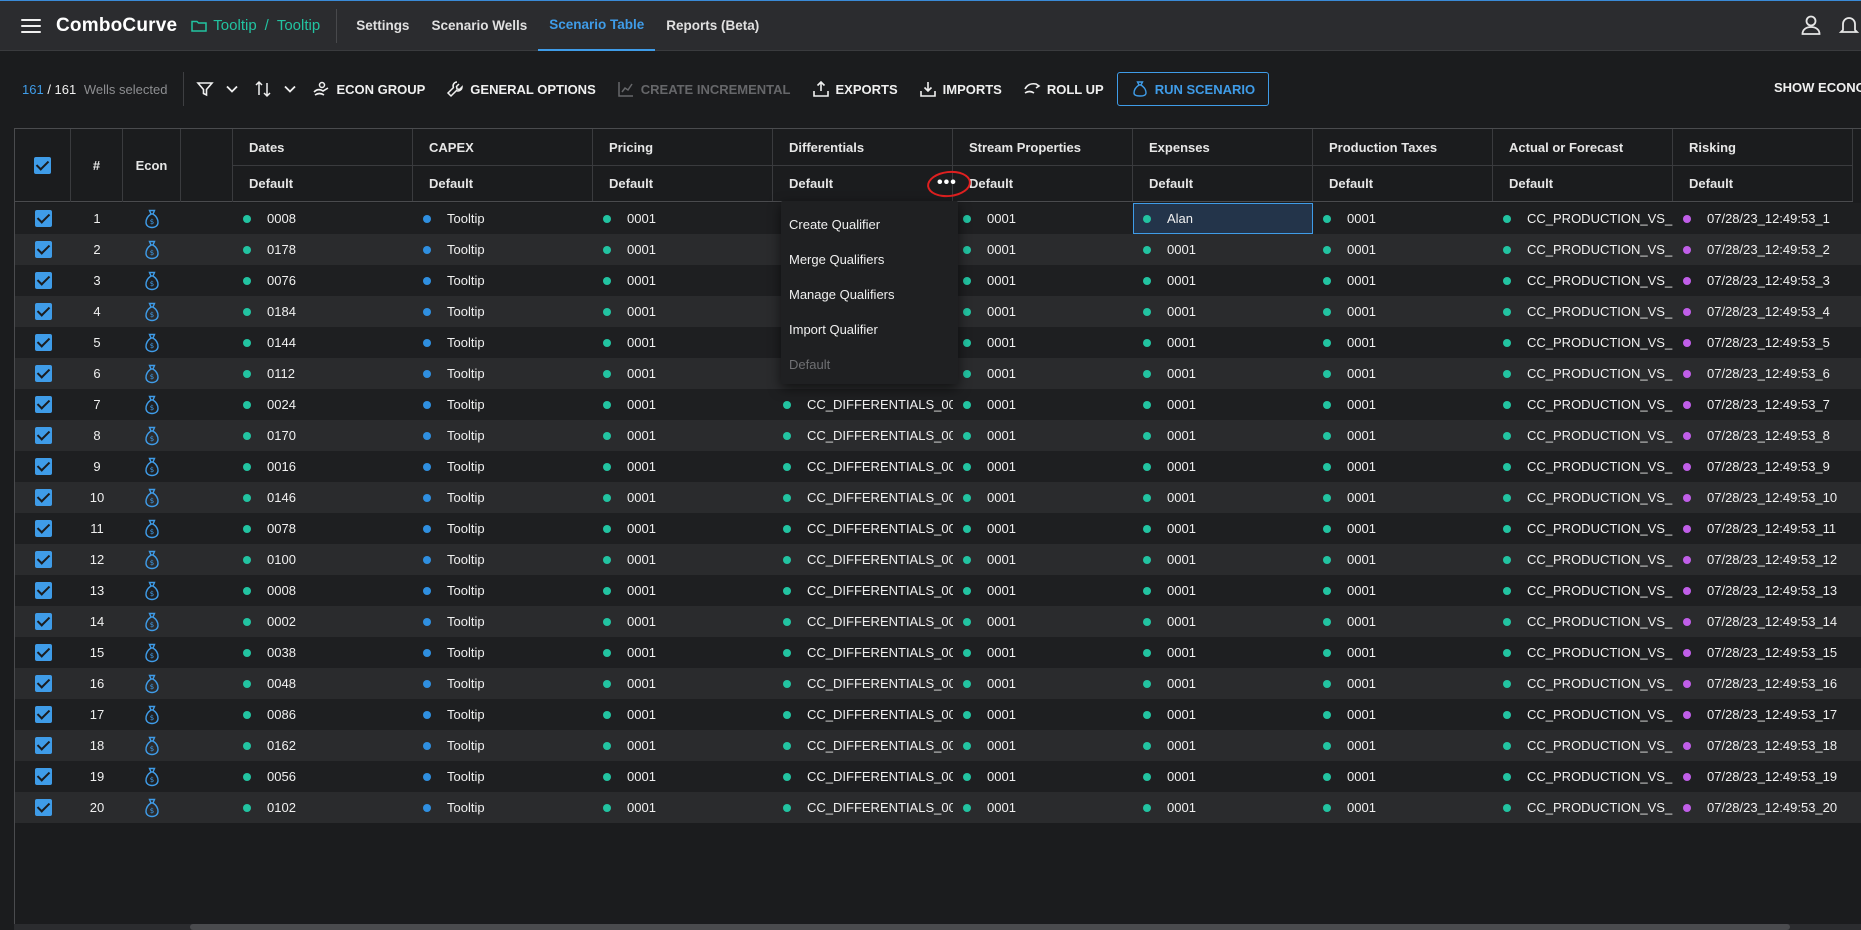 This screenshot has height=930, width=1861. What do you see at coordinates (990, 927) in the screenshot?
I see `horizontal-scrollbar-thumb` at bounding box center [990, 927].